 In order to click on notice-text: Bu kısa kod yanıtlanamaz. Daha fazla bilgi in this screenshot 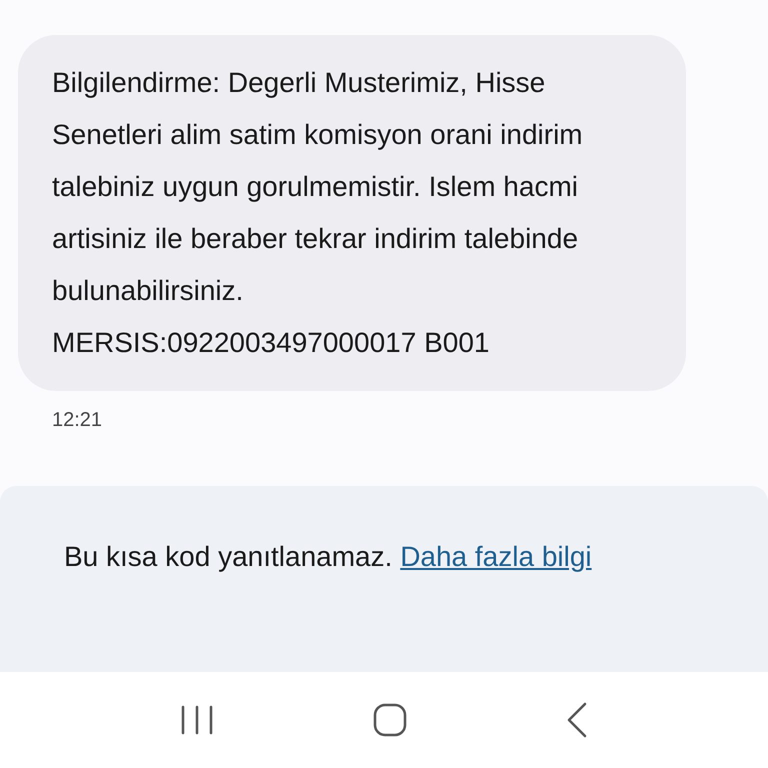, I will do `click(328, 557)`.